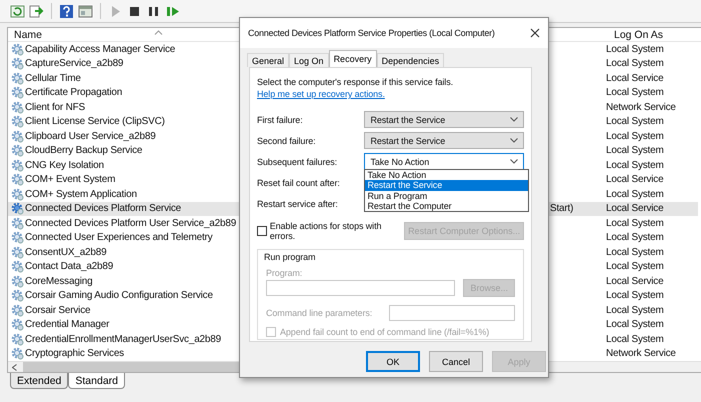  Describe the element at coordinates (290, 257) in the screenshot. I see `group-title: Run program` at that location.